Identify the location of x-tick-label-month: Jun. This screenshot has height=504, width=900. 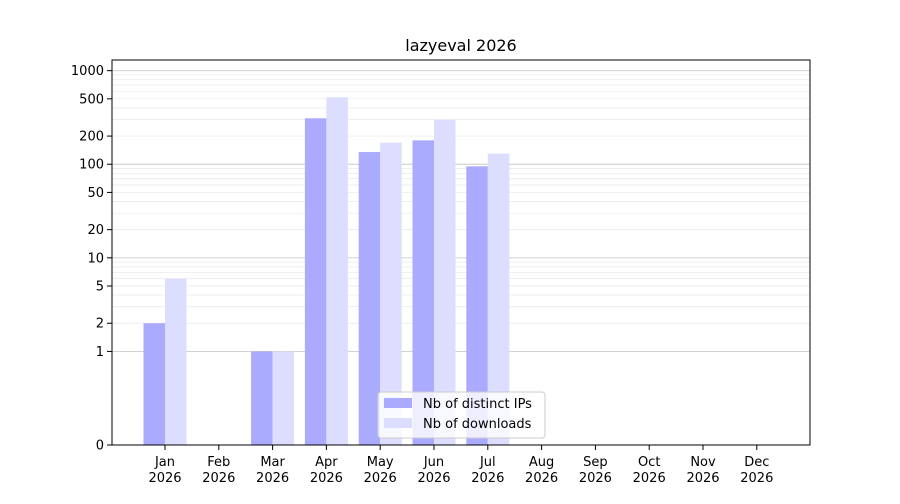
(433, 462).